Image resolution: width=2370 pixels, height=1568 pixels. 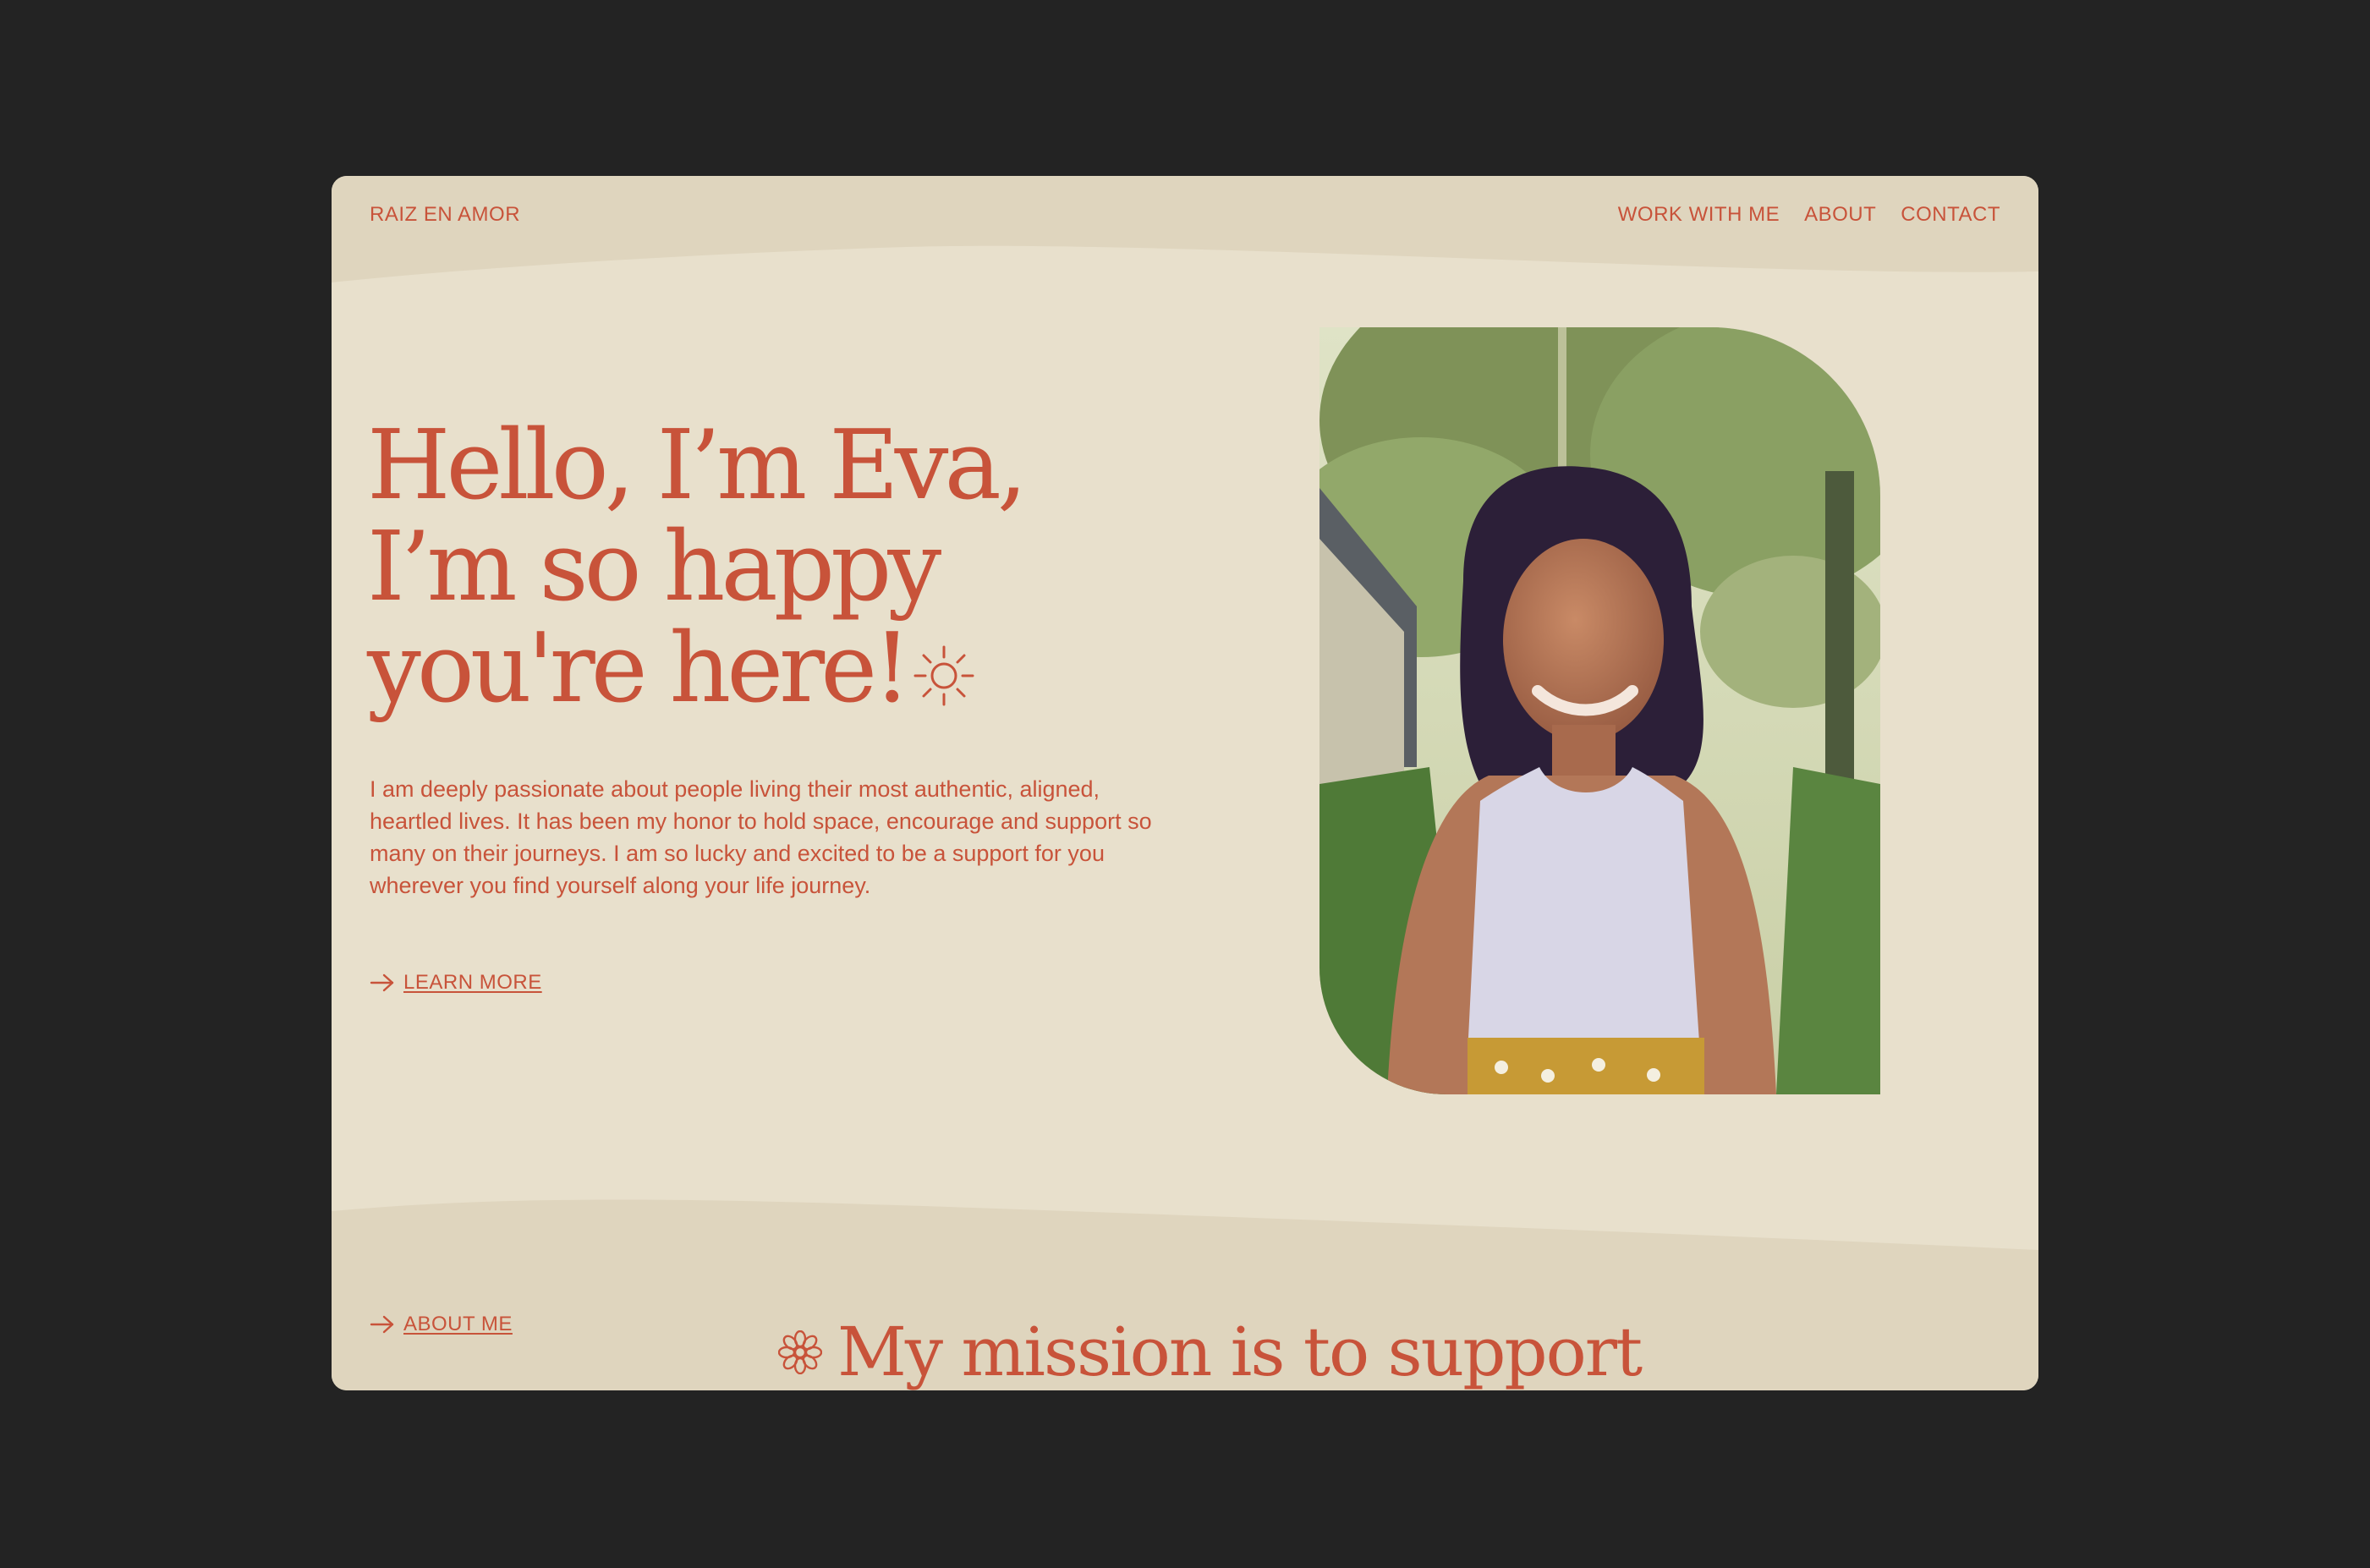 What do you see at coordinates (1240, 1351) in the screenshot?
I see `mission-heading-text: My mission is to support` at bounding box center [1240, 1351].